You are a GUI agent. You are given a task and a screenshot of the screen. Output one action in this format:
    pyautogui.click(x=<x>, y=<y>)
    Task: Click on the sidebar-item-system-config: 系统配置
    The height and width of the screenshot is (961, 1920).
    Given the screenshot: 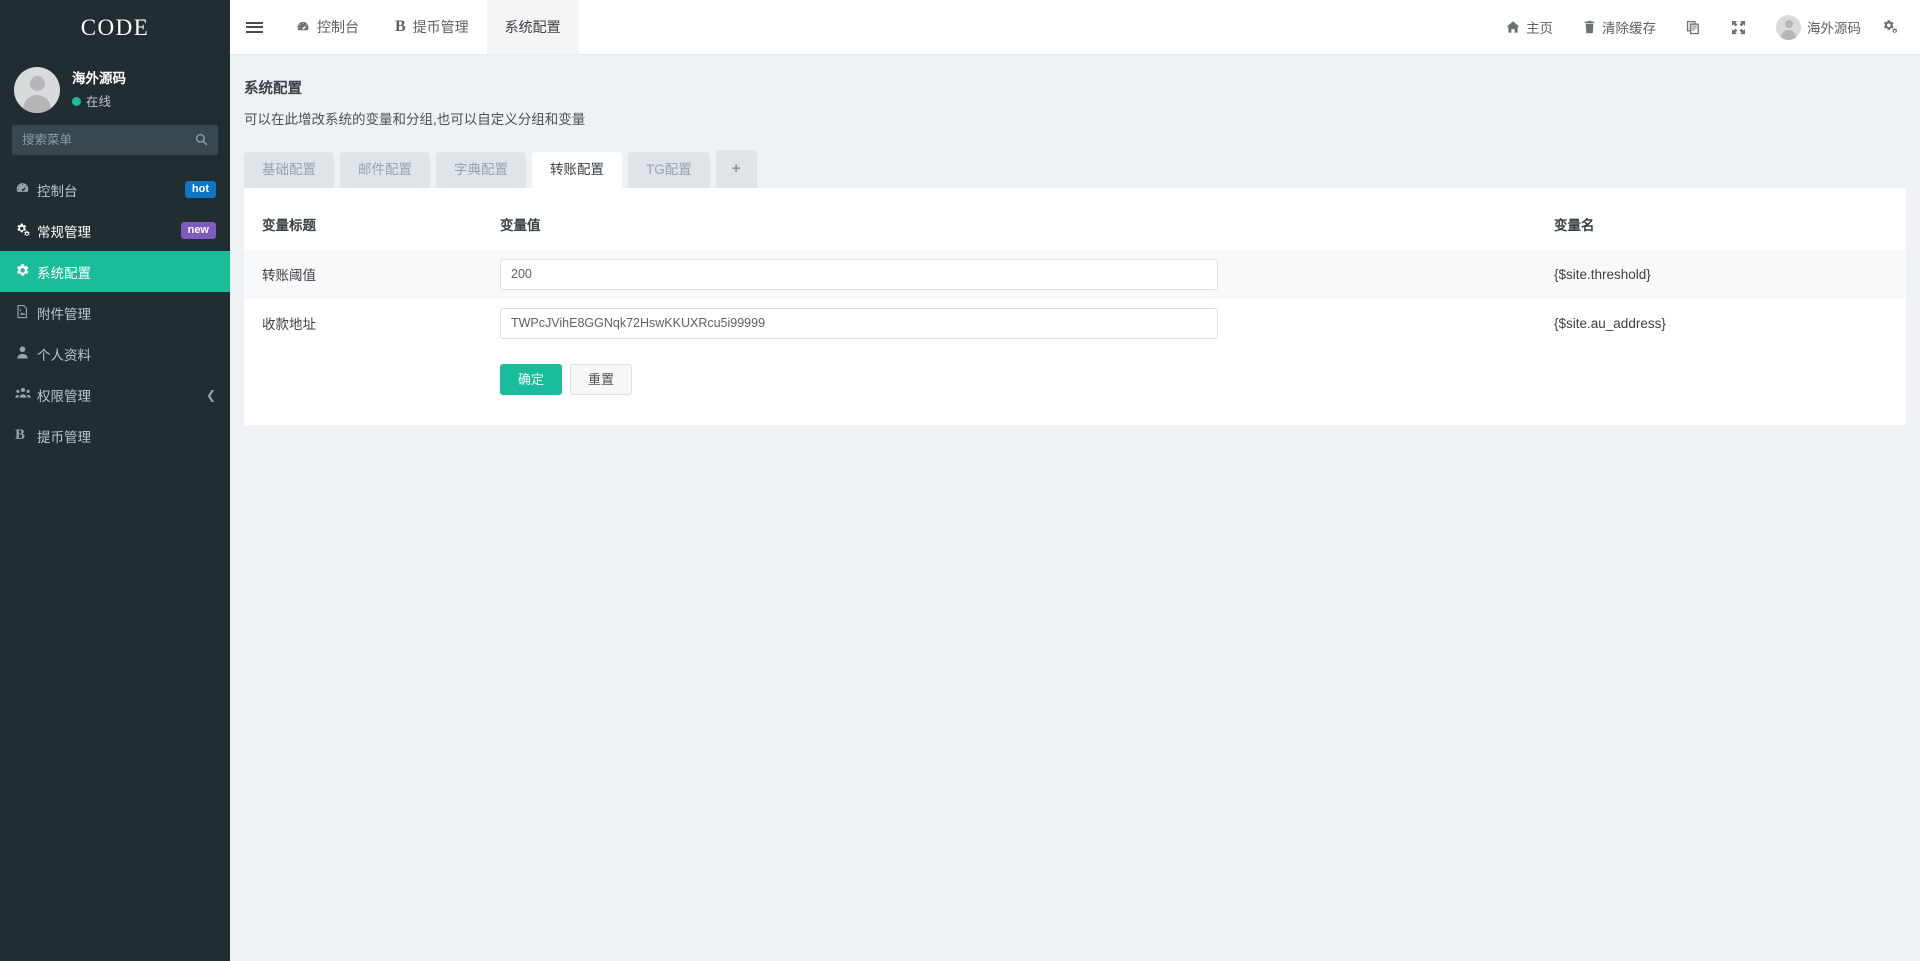 What is the action you would take?
    pyautogui.click(x=115, y=271)
    